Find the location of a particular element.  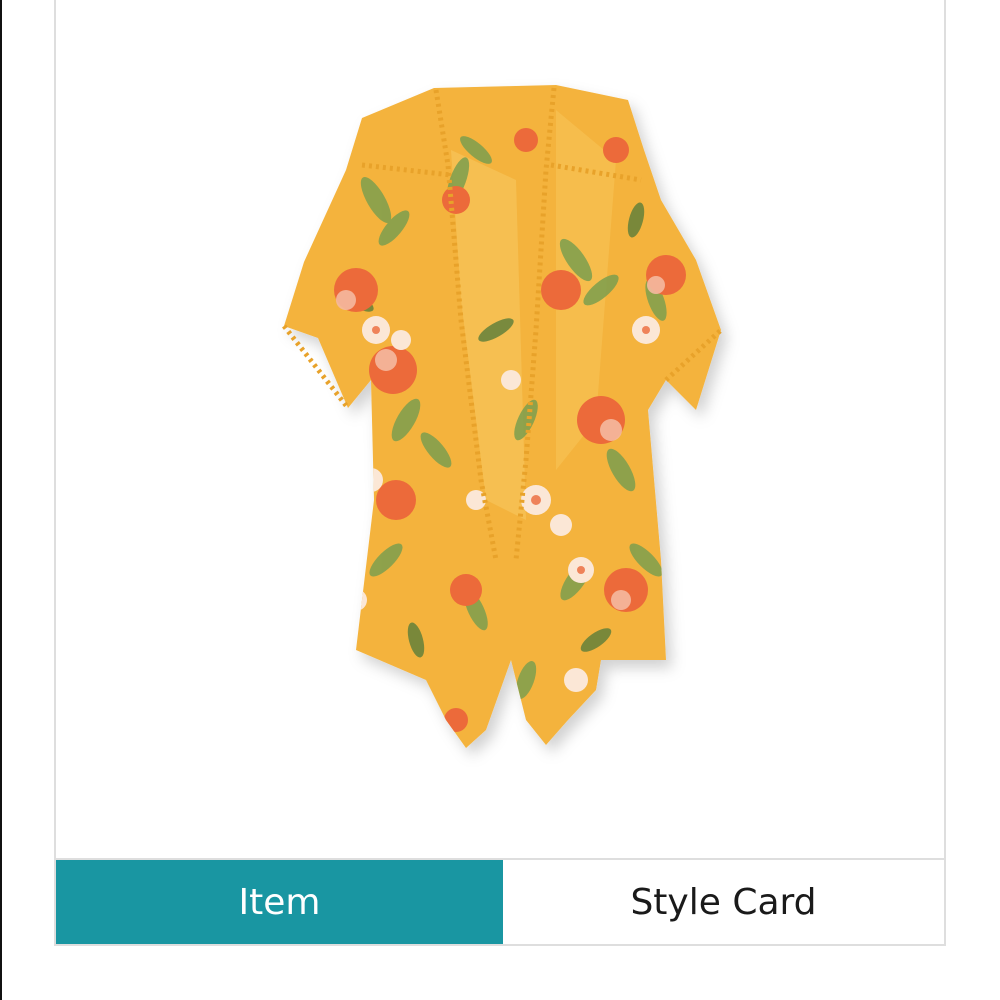

tab-style-card: Style Card is located at coordinates (723, 902).